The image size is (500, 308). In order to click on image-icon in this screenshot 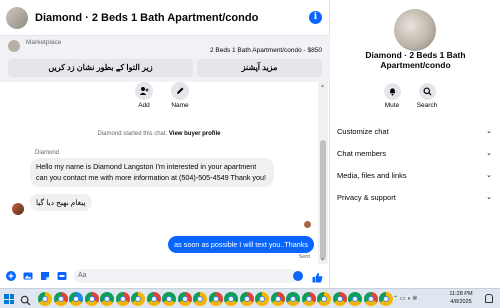, I will do `click(28, 276)`.